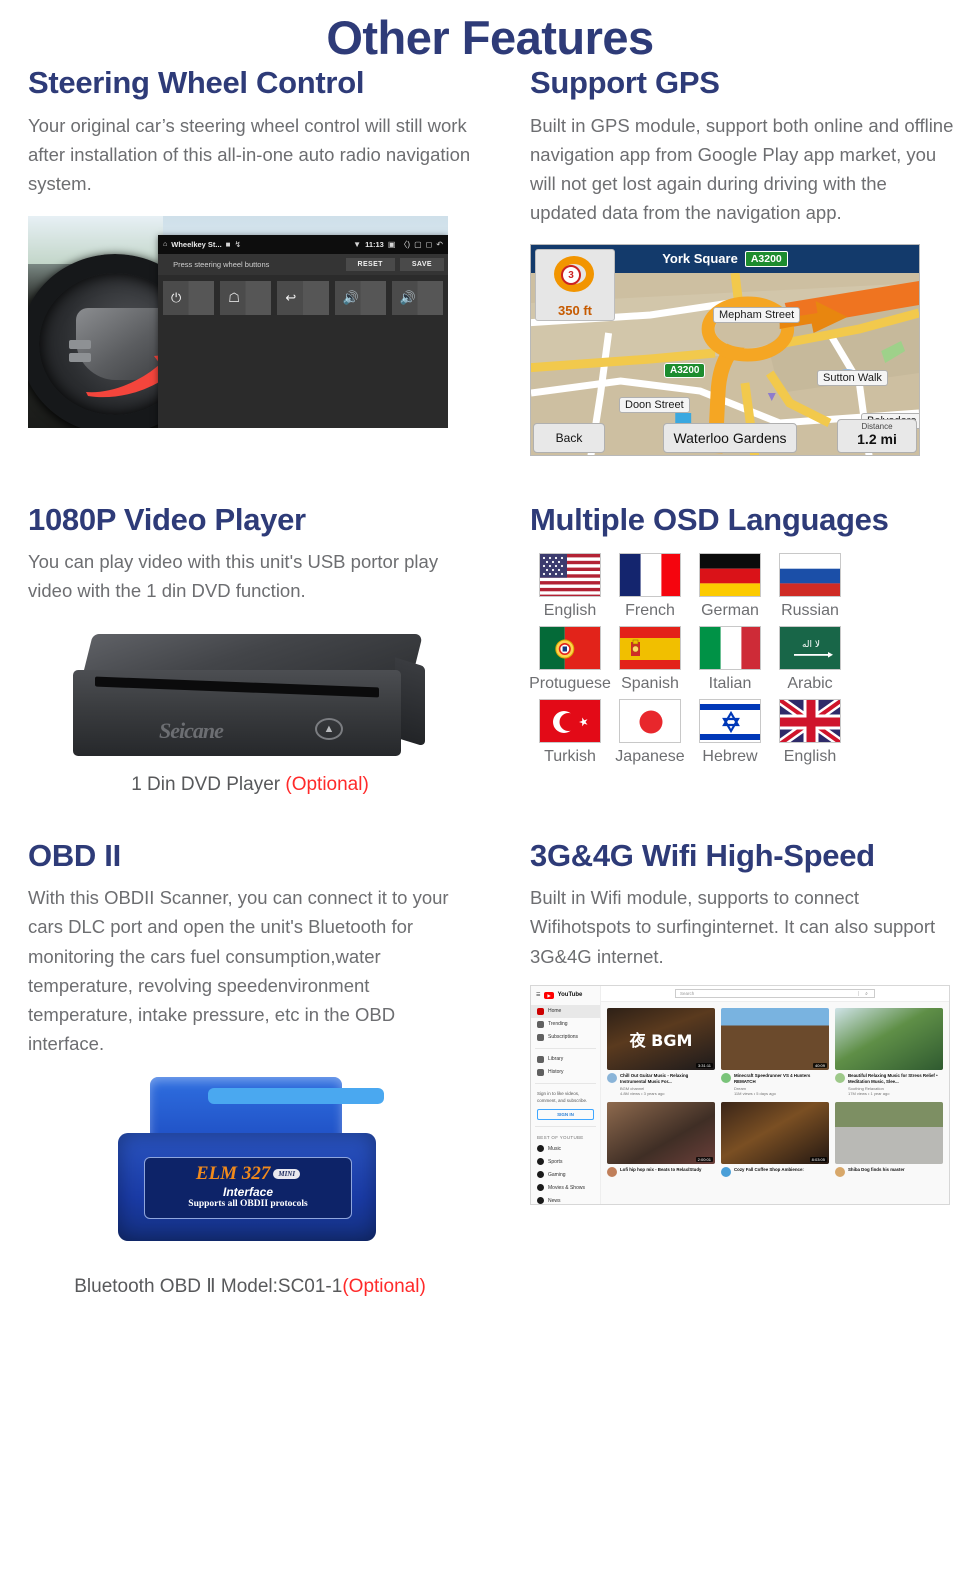  I want to click on save-button: SAVE, so click(421, 265).